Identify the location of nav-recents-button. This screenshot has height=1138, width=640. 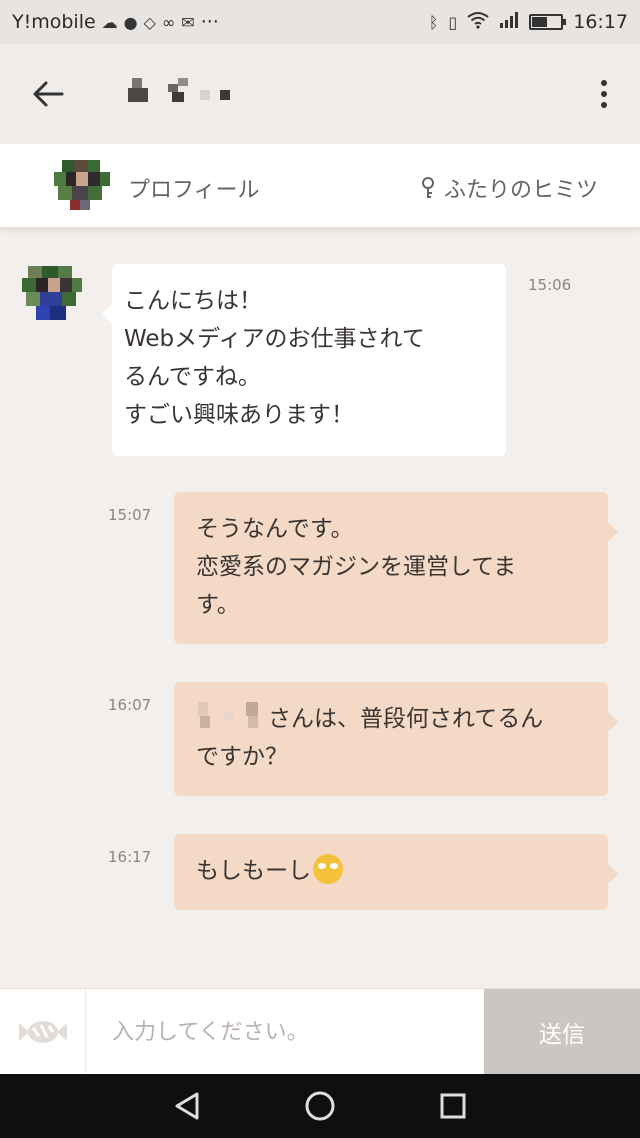
(453, 1106).